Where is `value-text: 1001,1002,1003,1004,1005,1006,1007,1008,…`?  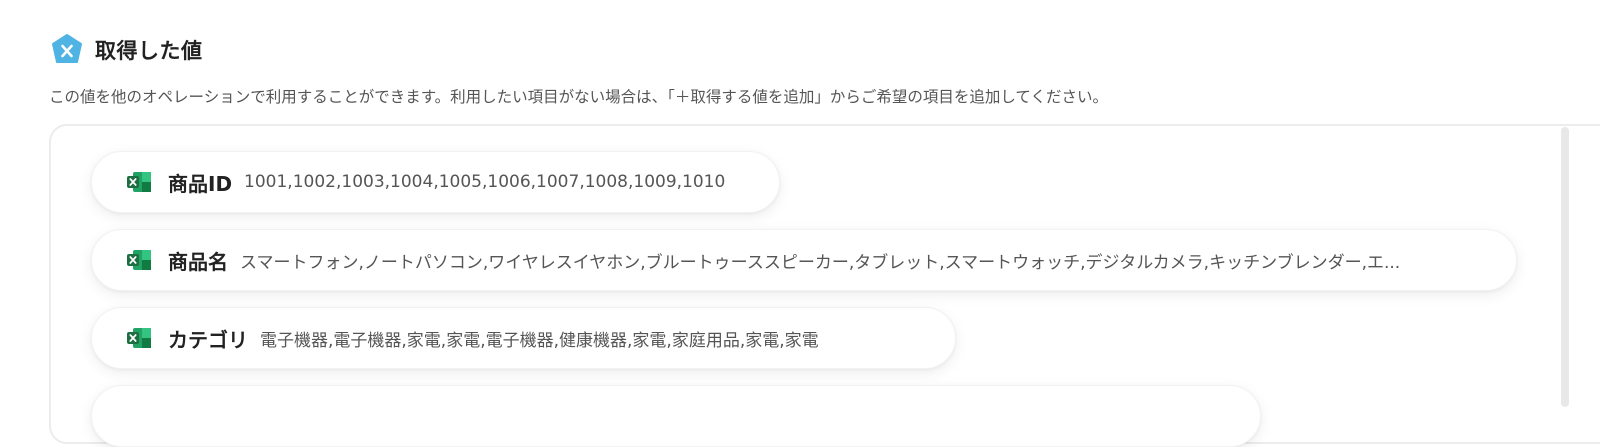 value-text: 1001,1002,1003,1004,1005,1006,1007,1008,… is located at coordinates (485, 182).